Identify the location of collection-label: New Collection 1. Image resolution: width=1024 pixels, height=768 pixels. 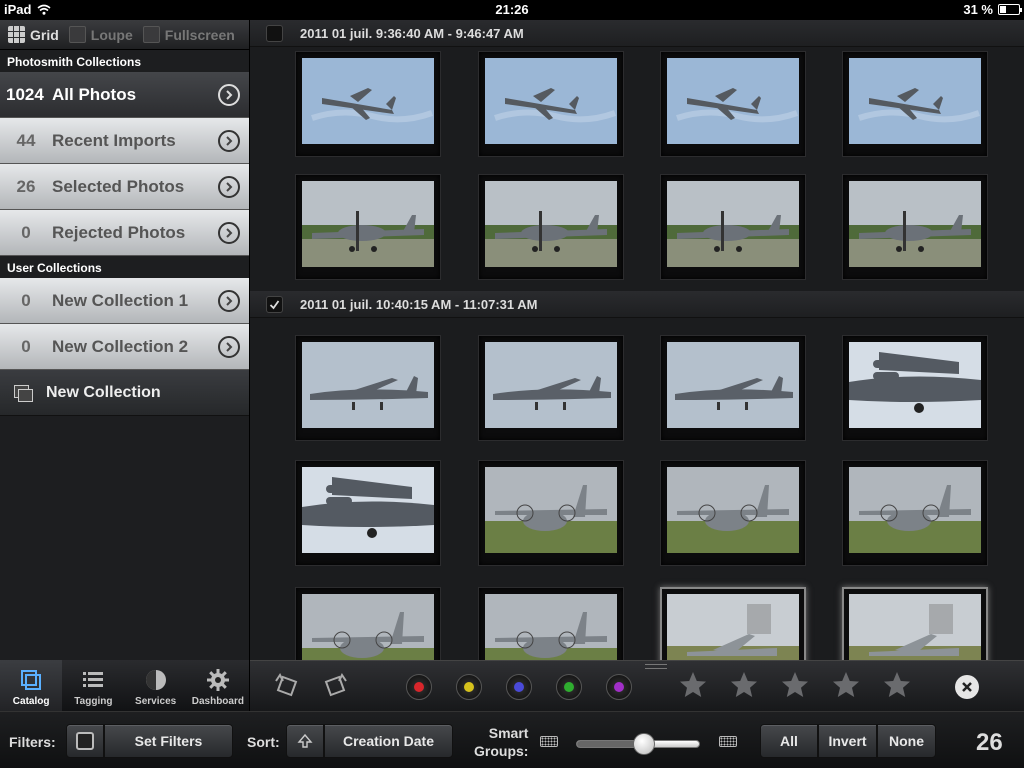
(120, 300).